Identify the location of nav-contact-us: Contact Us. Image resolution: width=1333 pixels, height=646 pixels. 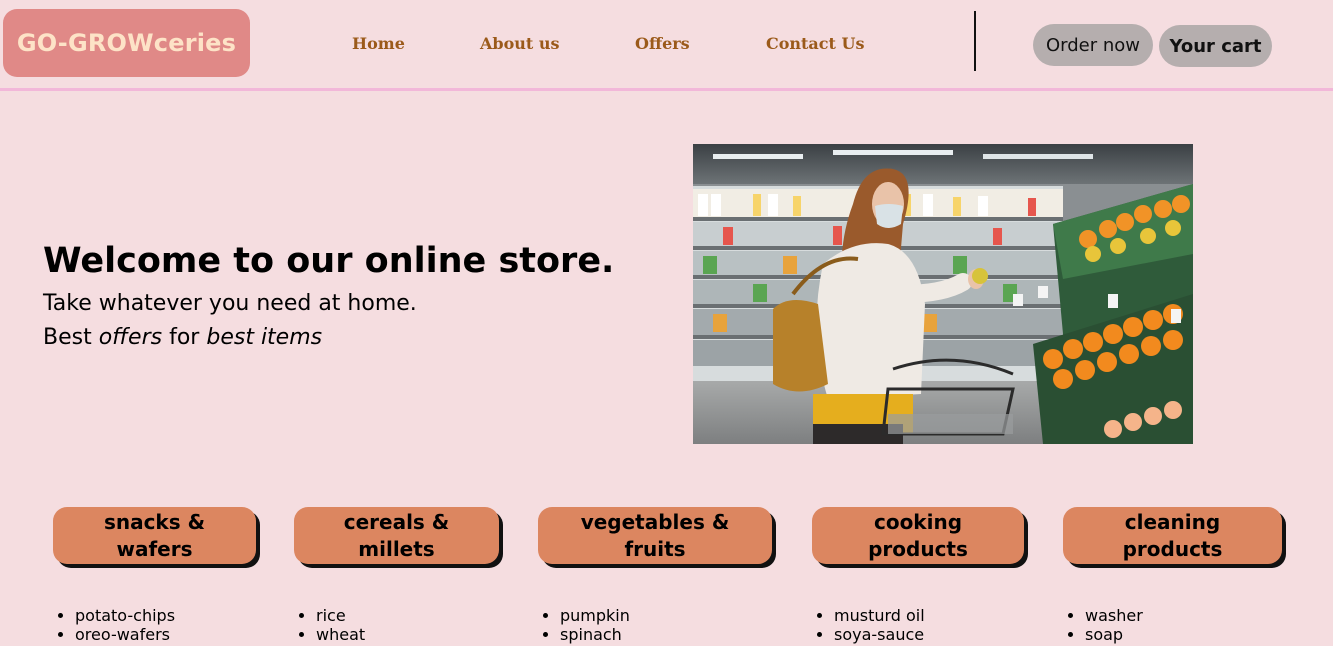
(815, 43).